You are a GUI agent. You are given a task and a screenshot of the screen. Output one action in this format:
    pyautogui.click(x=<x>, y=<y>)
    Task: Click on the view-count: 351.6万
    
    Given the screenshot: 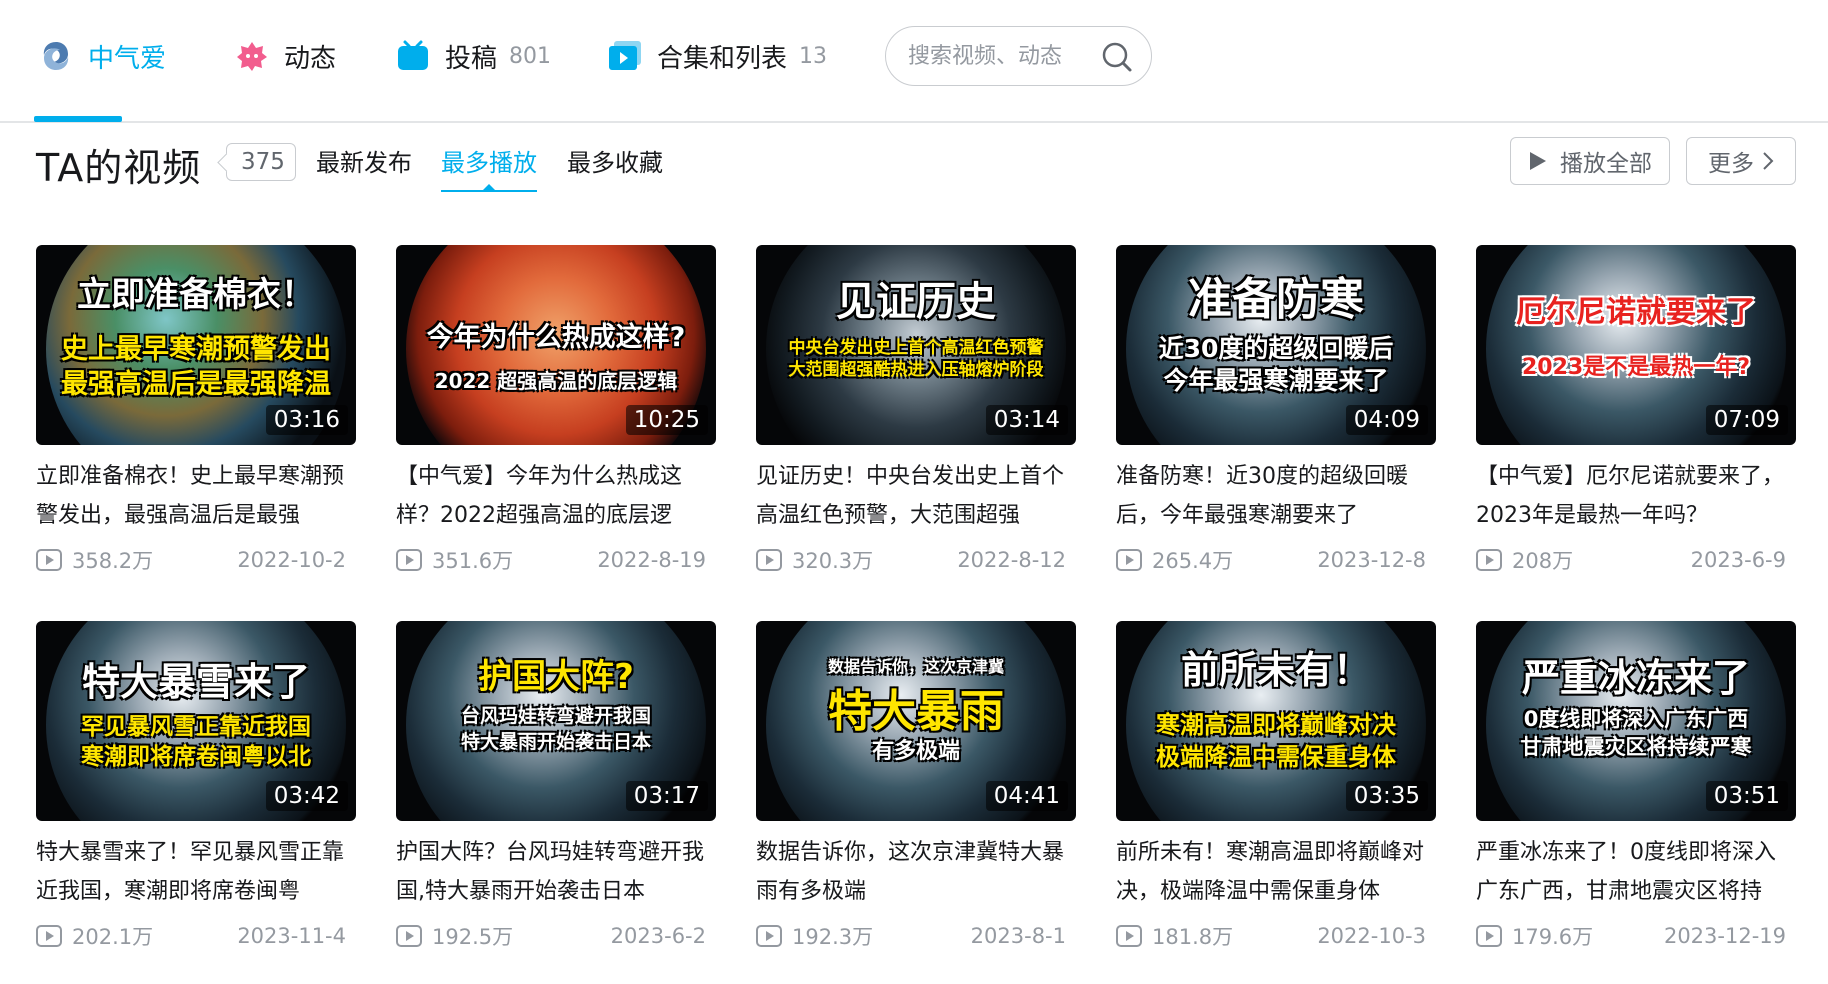 What is the action you would take?
    pyautogui.click(x=473, y=561)
    